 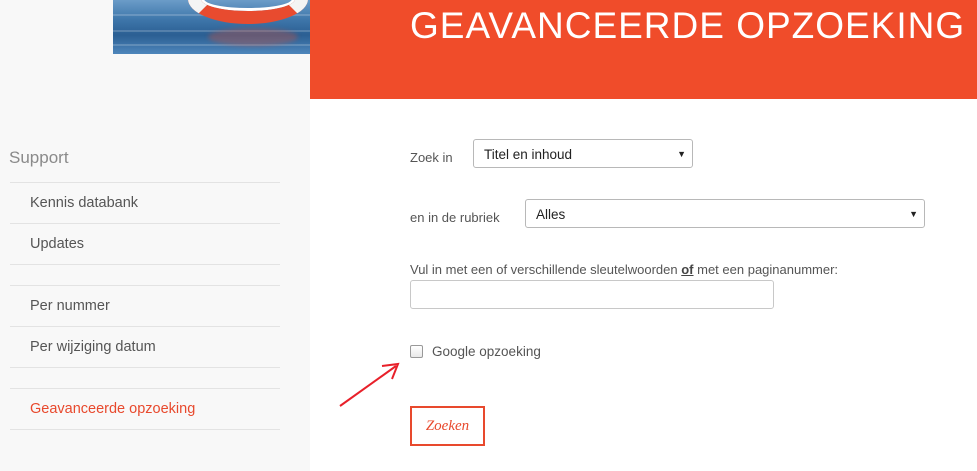 What do you see at coordinates (643, 49) in the screenshot?
I see `page-header: GEAVANCEERDE OPZOEKING` at bounding box center [643, 49].